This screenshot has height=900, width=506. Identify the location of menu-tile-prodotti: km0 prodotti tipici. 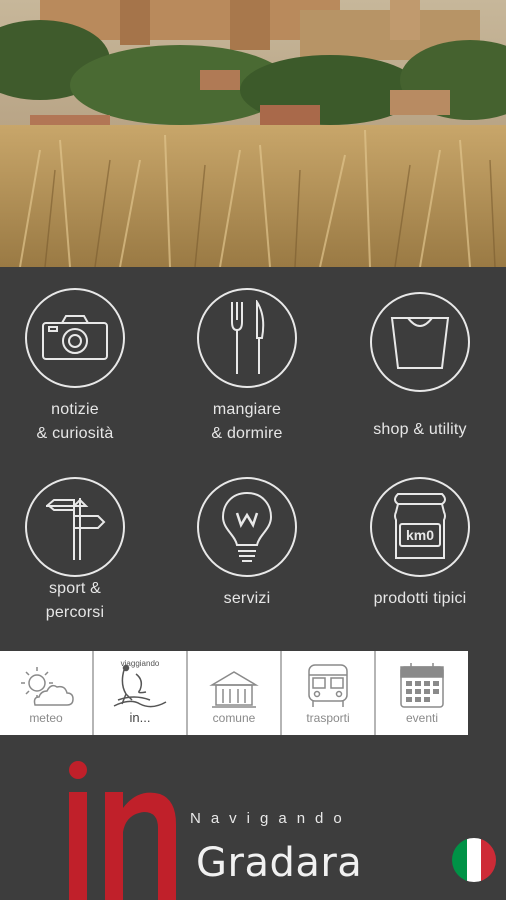
(420, 544).